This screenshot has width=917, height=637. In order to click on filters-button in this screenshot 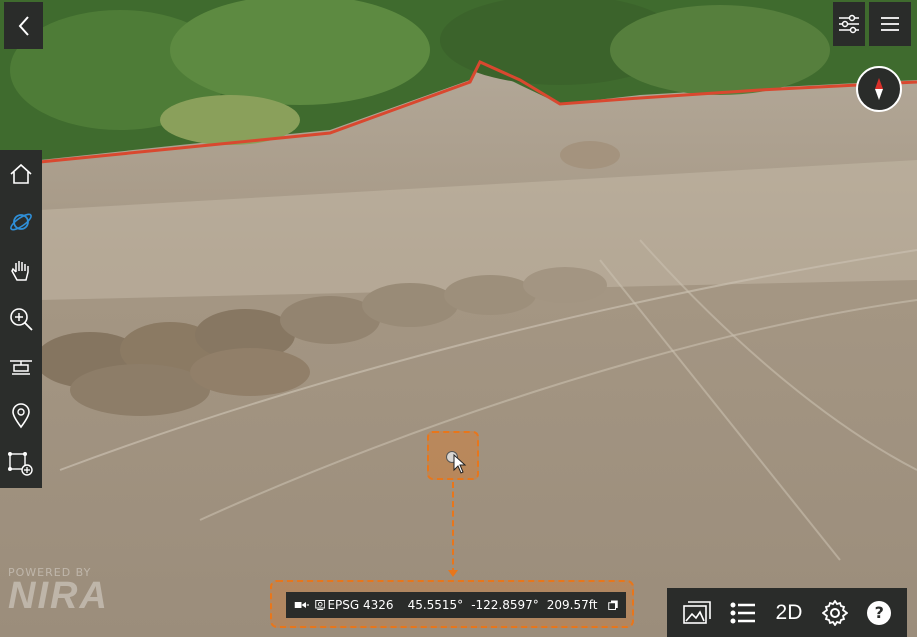, I will do `click(849, 24)`.